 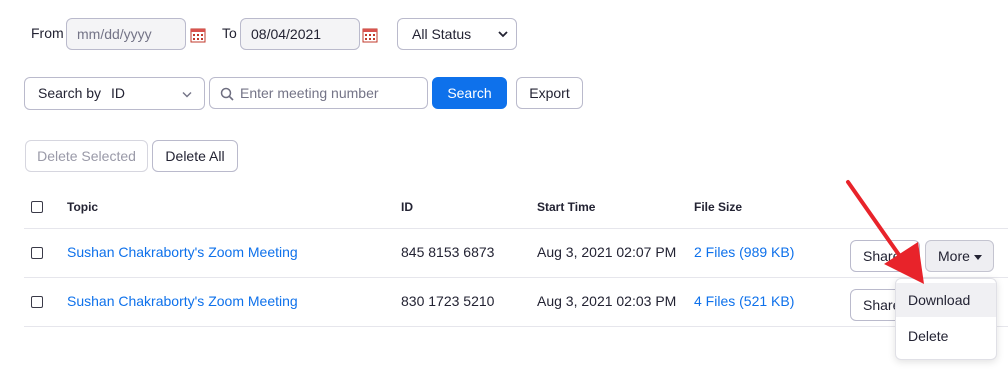 What do you see at coordinates (86, 156) in the screenshot?
I see `delete-selected-button: Delete Selected` at bounding box center [86, 156].